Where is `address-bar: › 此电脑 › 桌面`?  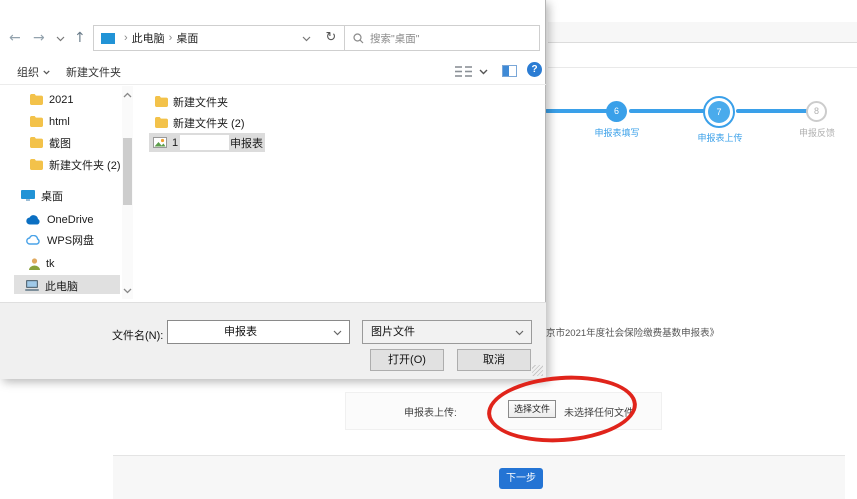 address-bar: › 此电脑 › 桌面 is located at coordinates (206, 38).